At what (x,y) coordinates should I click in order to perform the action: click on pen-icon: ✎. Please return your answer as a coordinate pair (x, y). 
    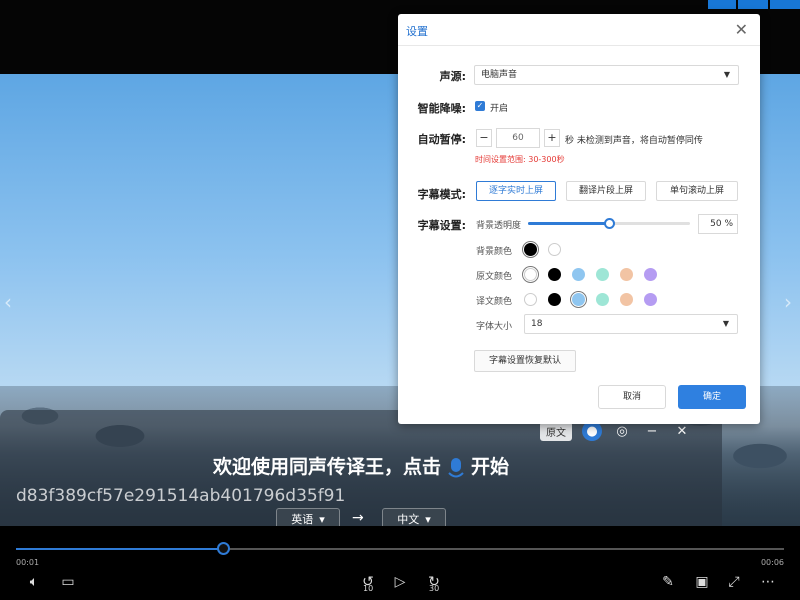
    Looking at the image, I should click on (668, 584).